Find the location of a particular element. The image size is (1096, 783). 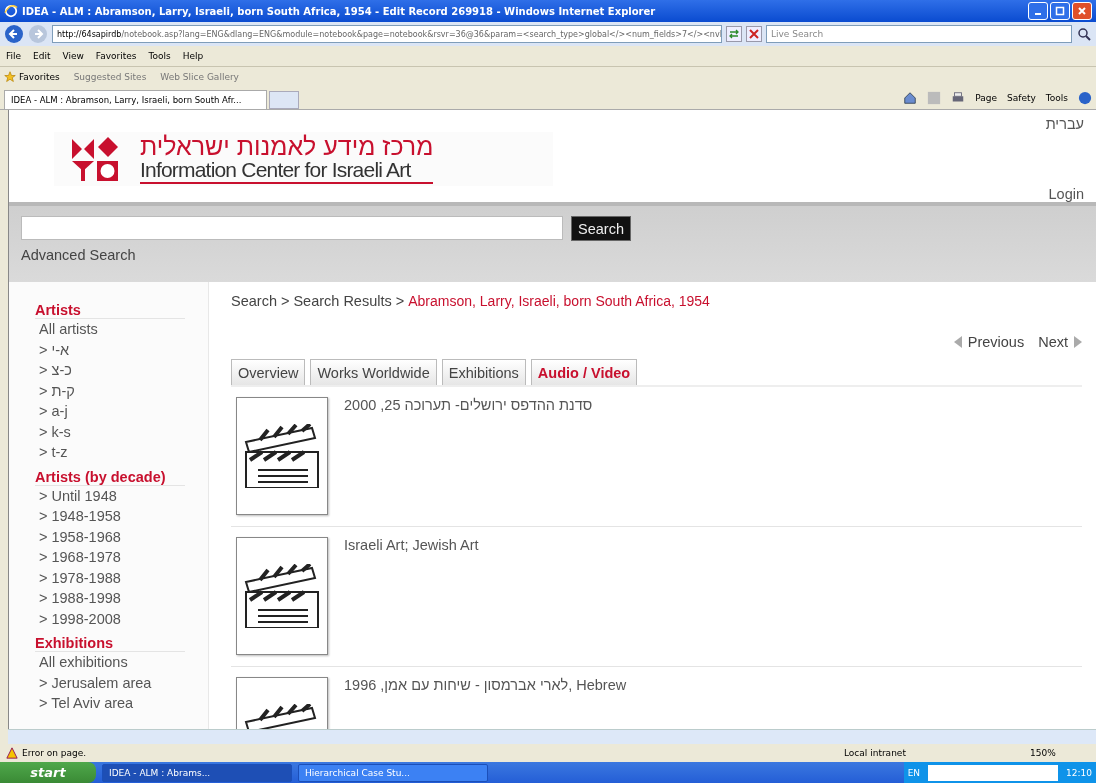

star-icon is located at coordinates (10, 77).